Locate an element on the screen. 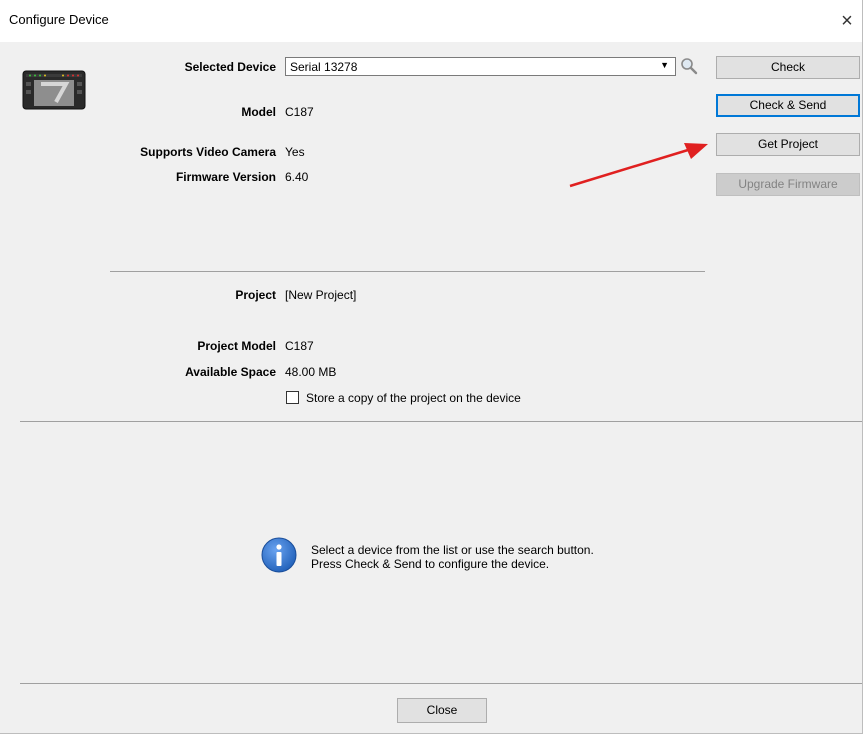 This screenshot has width=863, height=734. section-divider is located at coordinates (407, 271).